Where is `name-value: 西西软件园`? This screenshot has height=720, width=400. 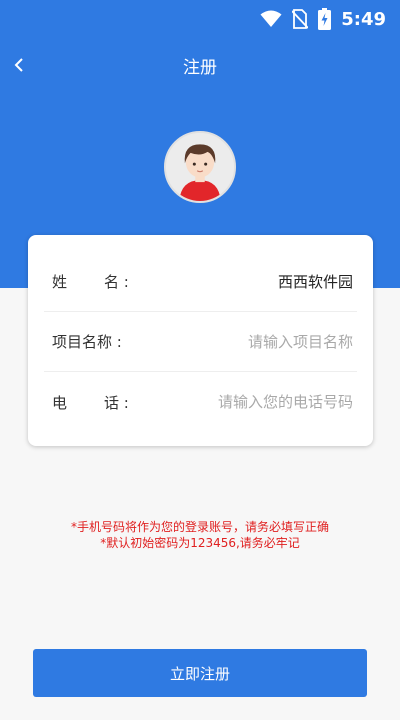 name-value: 西西软件园 is located at coordinates (315, 282).